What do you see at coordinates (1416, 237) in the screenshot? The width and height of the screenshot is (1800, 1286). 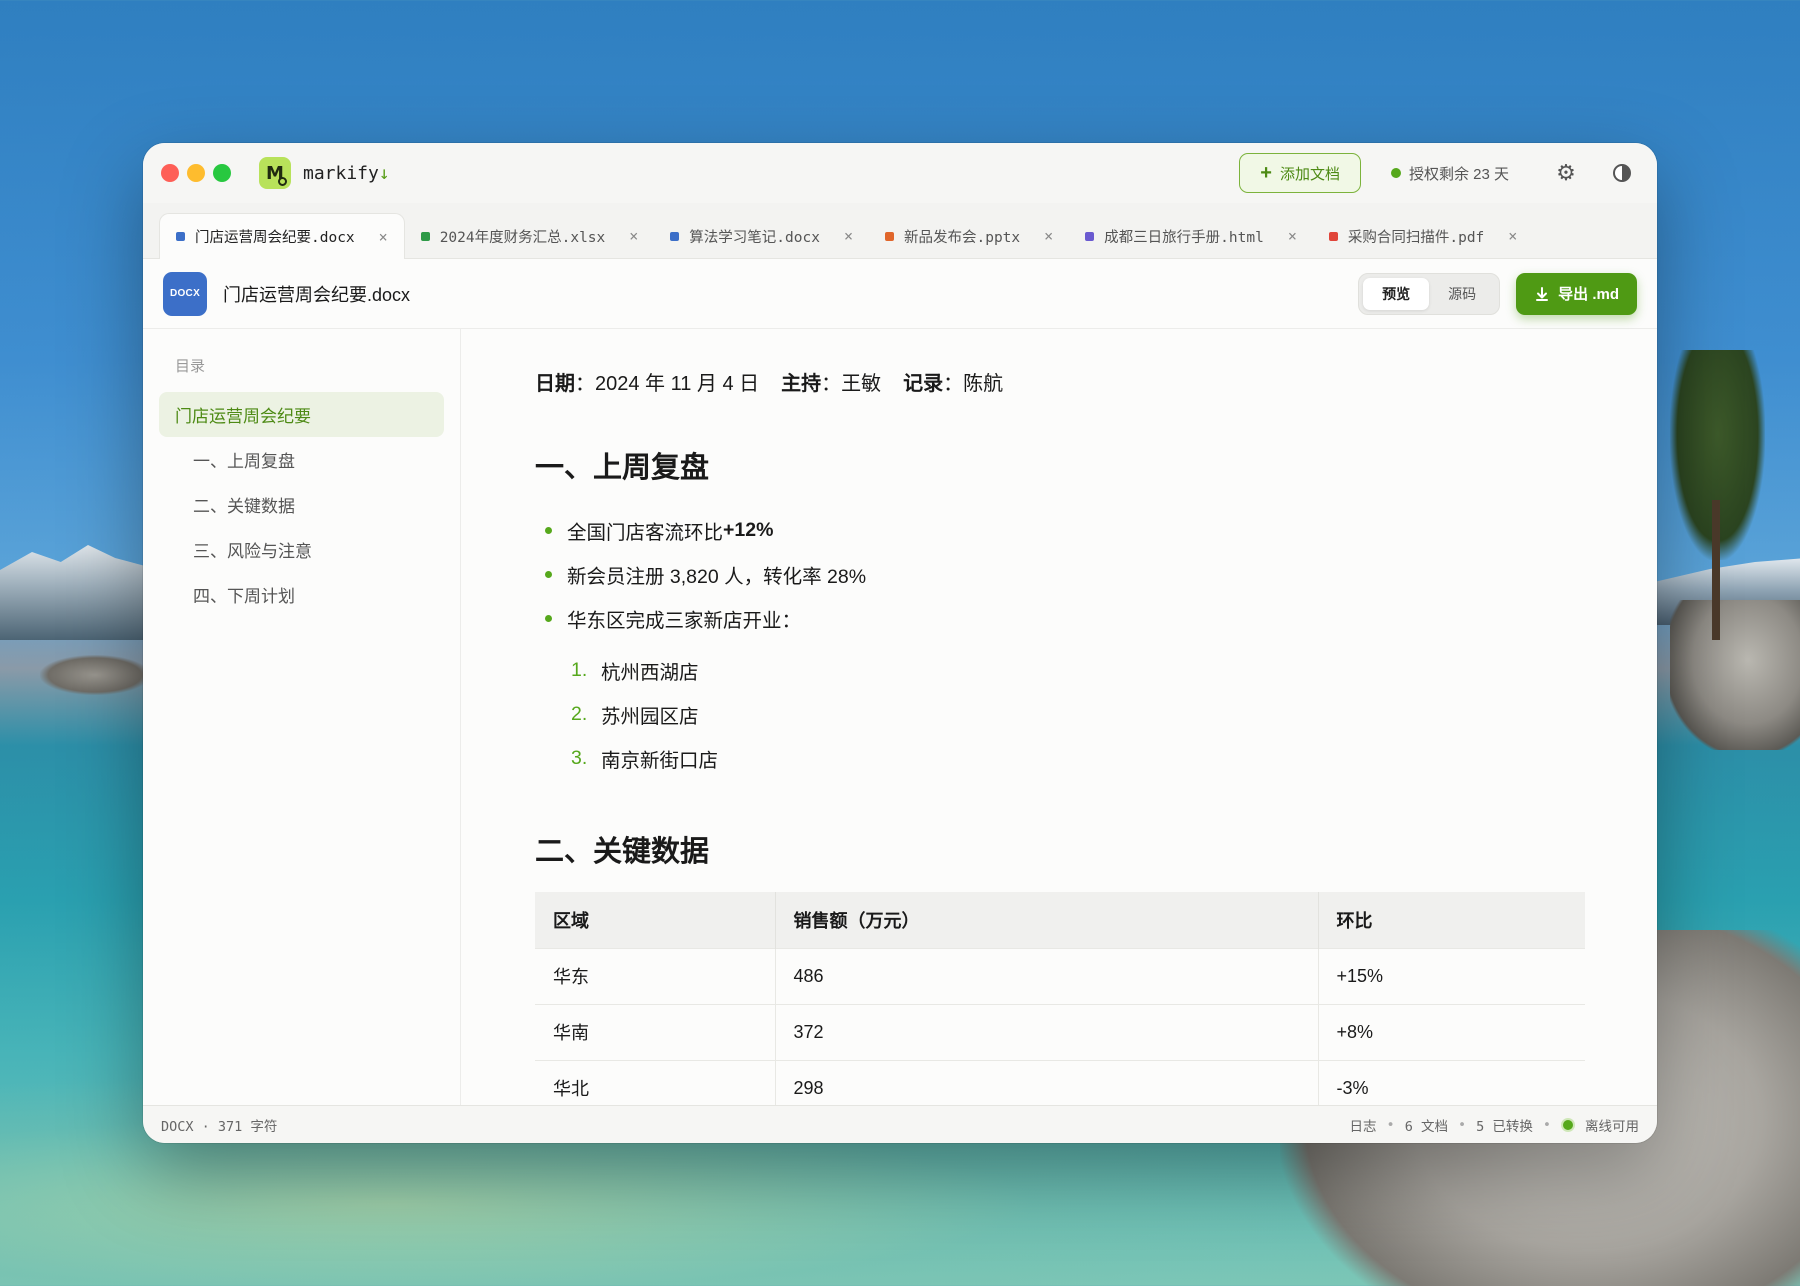 I see `tab-label: 采购合同扫描件.pdf` at bounding box center [1416, 237].